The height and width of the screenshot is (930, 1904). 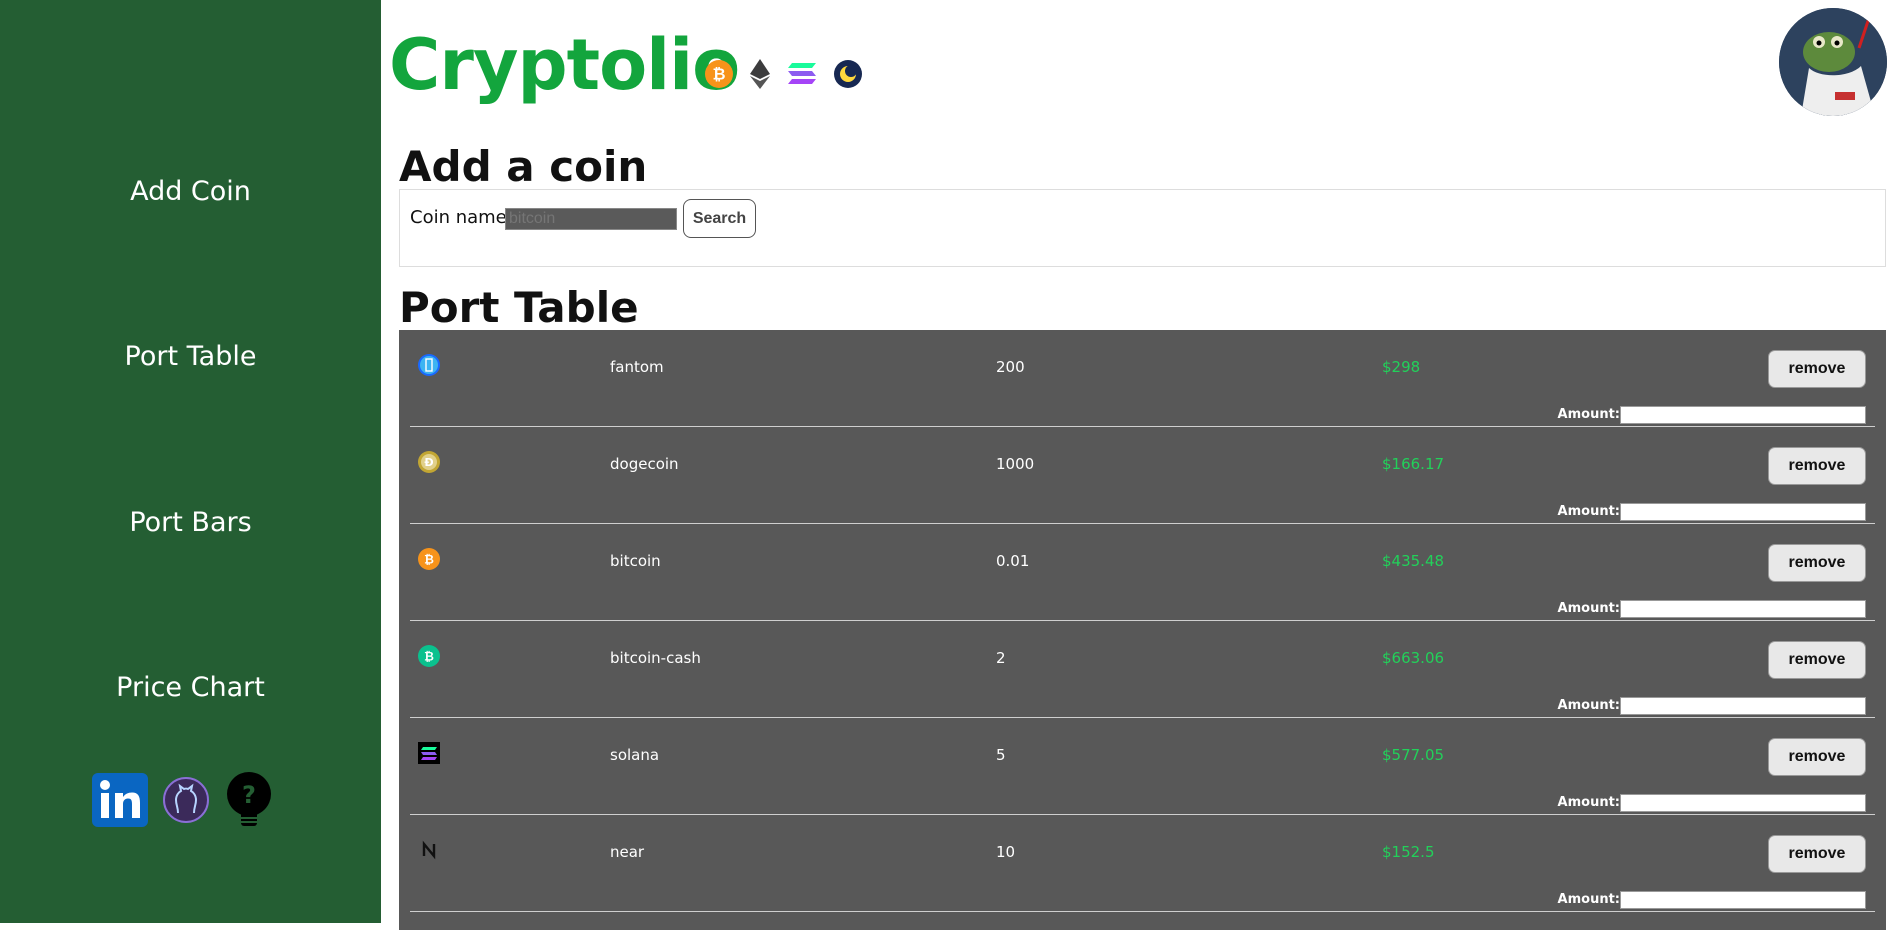 What do you see at coordinates (429, 365) in the screenshot?
I see `fantom-icon` at bounding box center [429, 365].